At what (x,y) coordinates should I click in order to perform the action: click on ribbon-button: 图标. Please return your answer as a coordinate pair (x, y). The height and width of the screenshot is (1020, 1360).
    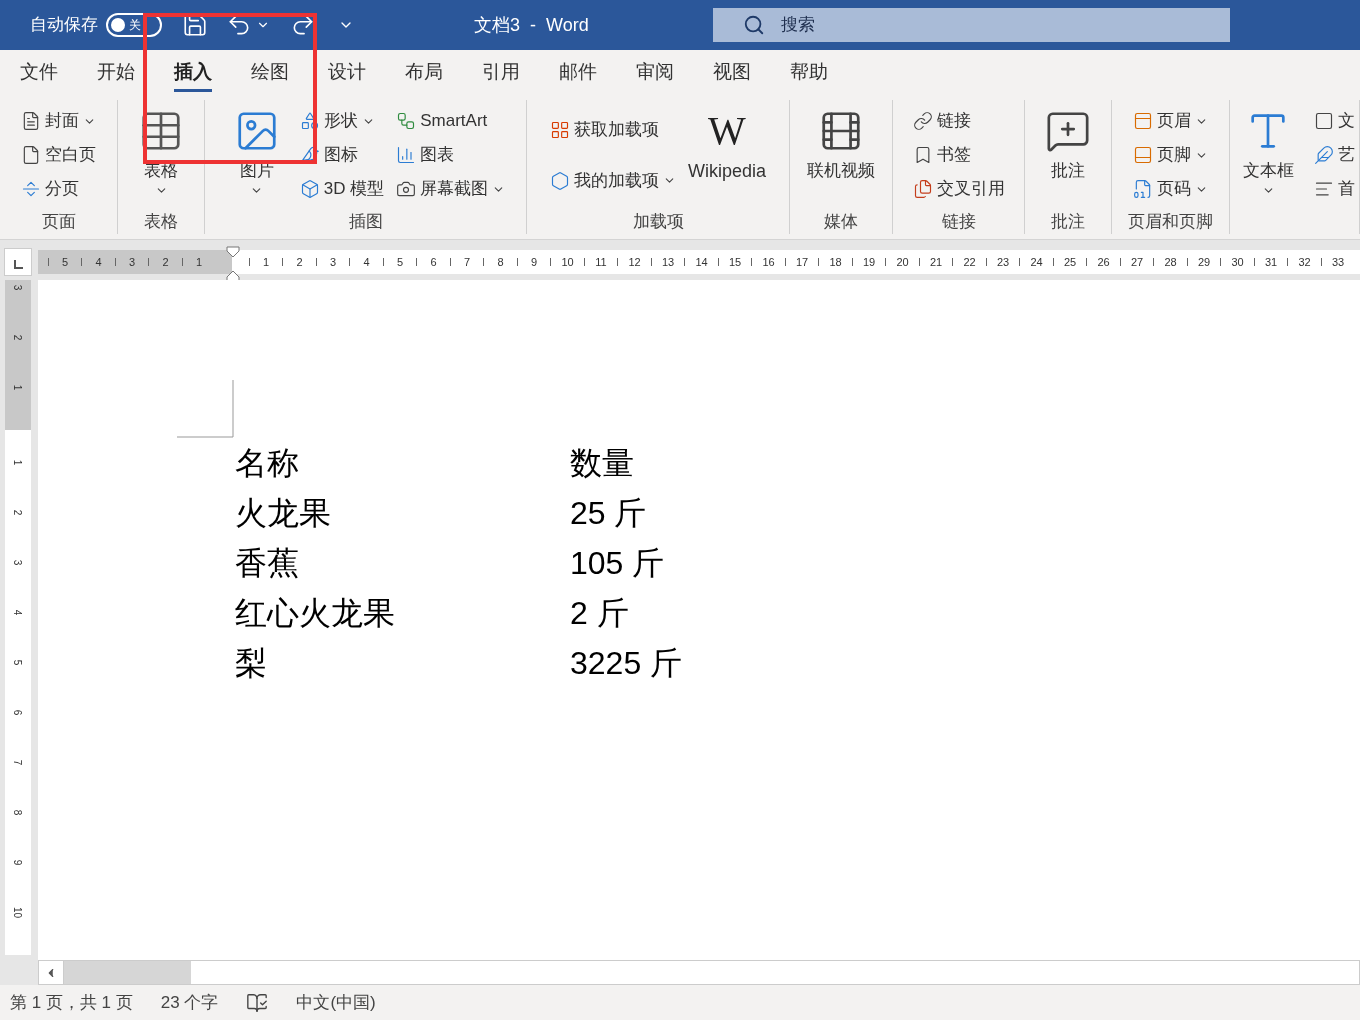
    Looking at the image, I should click on (342, 155).